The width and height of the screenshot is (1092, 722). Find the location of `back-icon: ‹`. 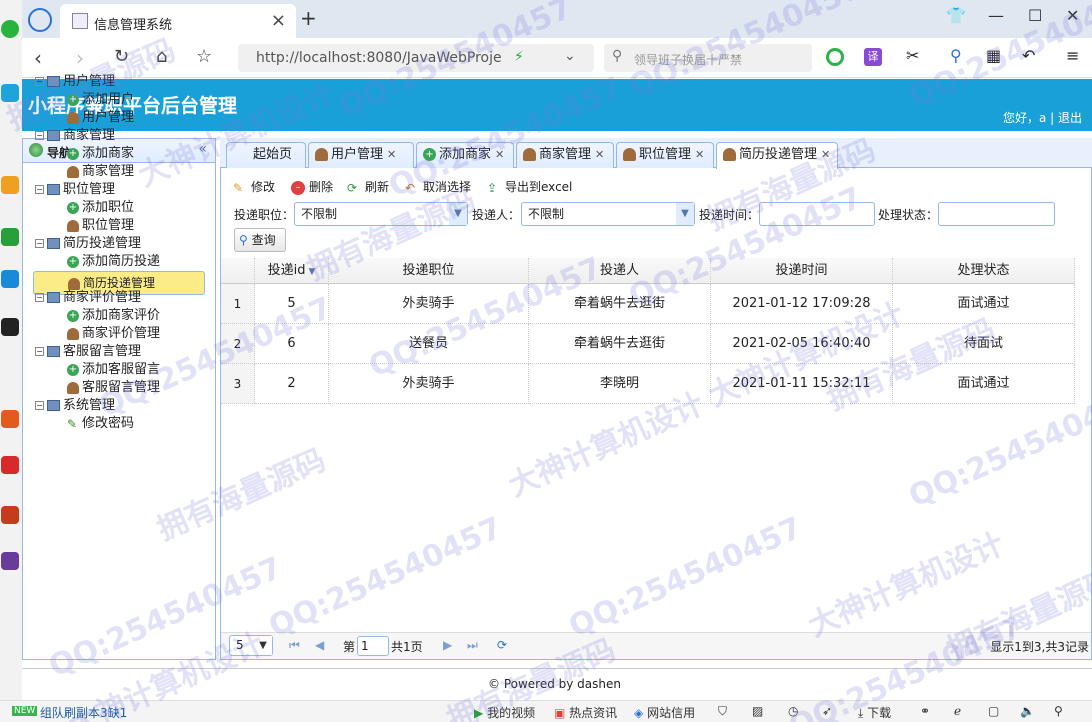

back-icon: ‹ is located at coordinates (38, 58).